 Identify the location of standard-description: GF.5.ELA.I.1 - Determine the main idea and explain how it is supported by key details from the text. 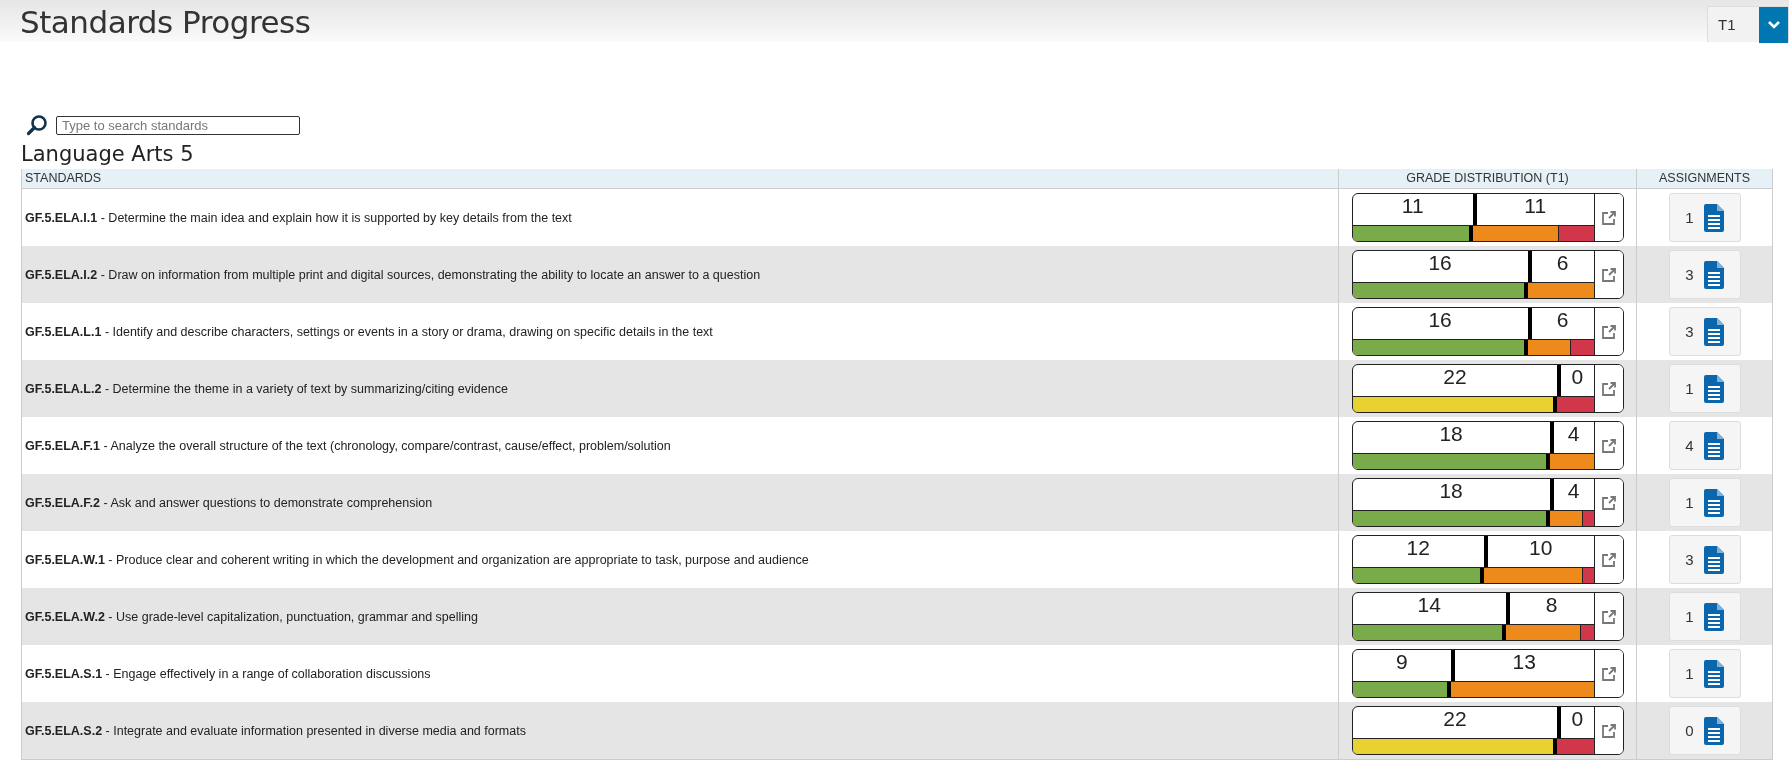
(298, 217).